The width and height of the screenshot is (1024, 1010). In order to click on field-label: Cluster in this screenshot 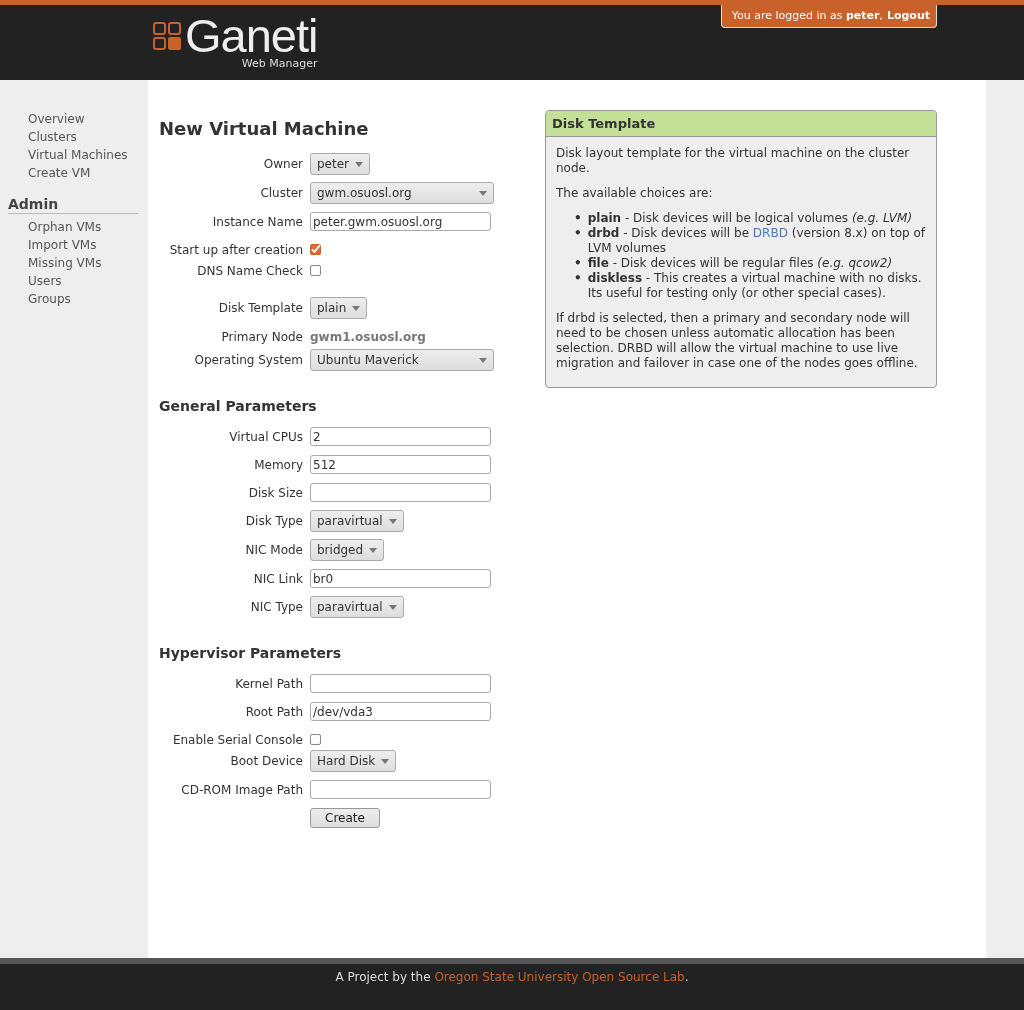, I will do `click(281, 193)`.